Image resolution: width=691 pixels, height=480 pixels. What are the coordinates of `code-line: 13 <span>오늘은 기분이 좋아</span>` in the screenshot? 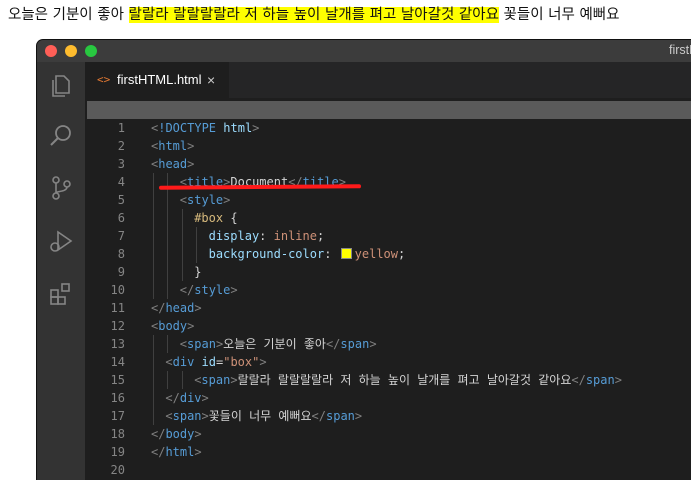 It's located at (388, 344).